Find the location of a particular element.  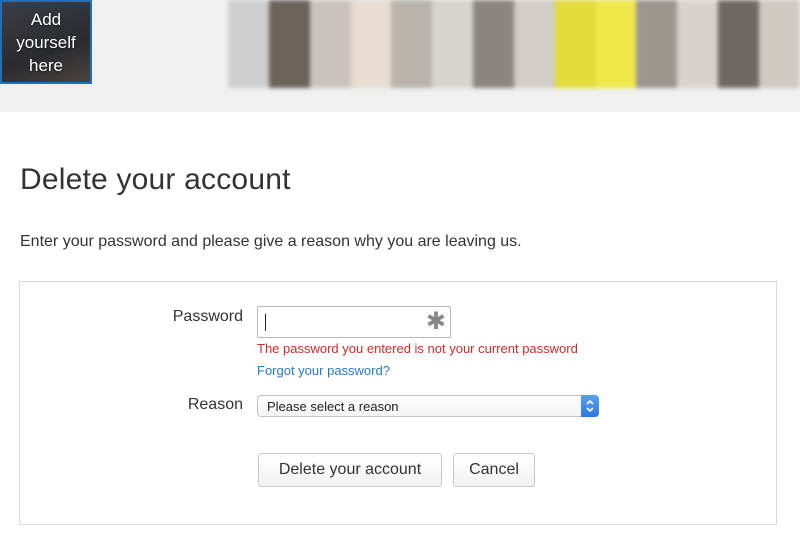

add-yourself-tile: Add yourself here is located at coordinates (46, 42).